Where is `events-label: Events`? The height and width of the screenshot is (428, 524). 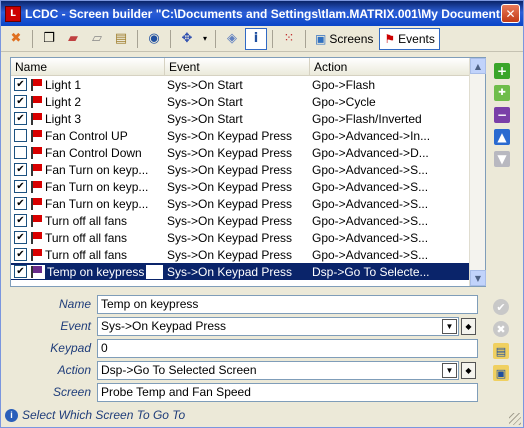
events-label: Events is located at coordinates (416, 38).